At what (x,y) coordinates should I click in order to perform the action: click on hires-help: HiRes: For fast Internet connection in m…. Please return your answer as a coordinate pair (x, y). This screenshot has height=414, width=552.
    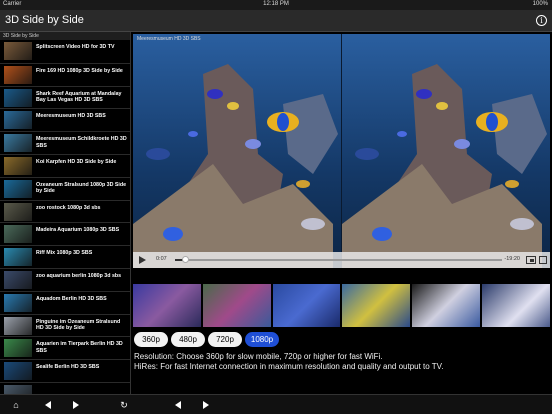
    Looking at the image, I should click on (289, 366).